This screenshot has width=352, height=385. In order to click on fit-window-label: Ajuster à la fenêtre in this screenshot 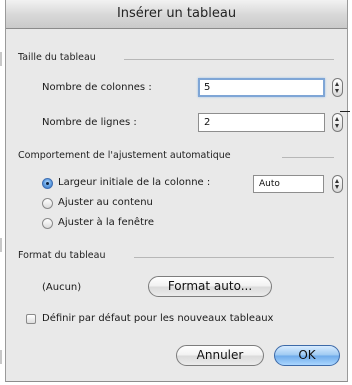, I will do `click(106, 222)`.